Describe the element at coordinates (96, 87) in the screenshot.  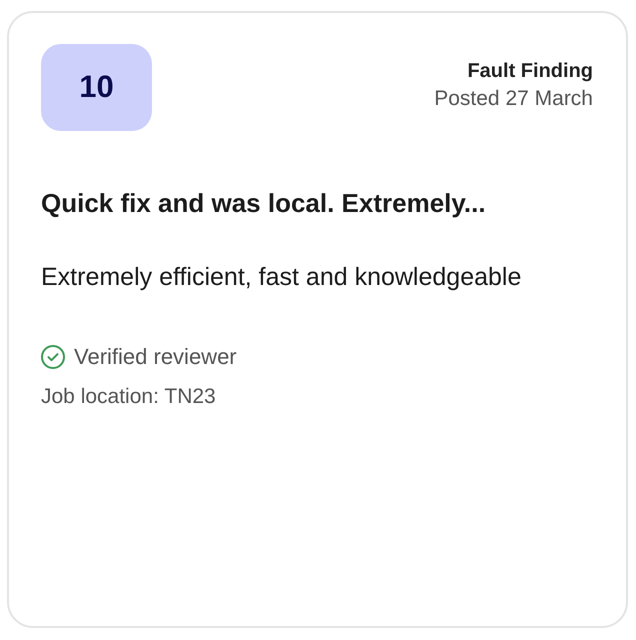
I see `score-badge: 10` at that location.